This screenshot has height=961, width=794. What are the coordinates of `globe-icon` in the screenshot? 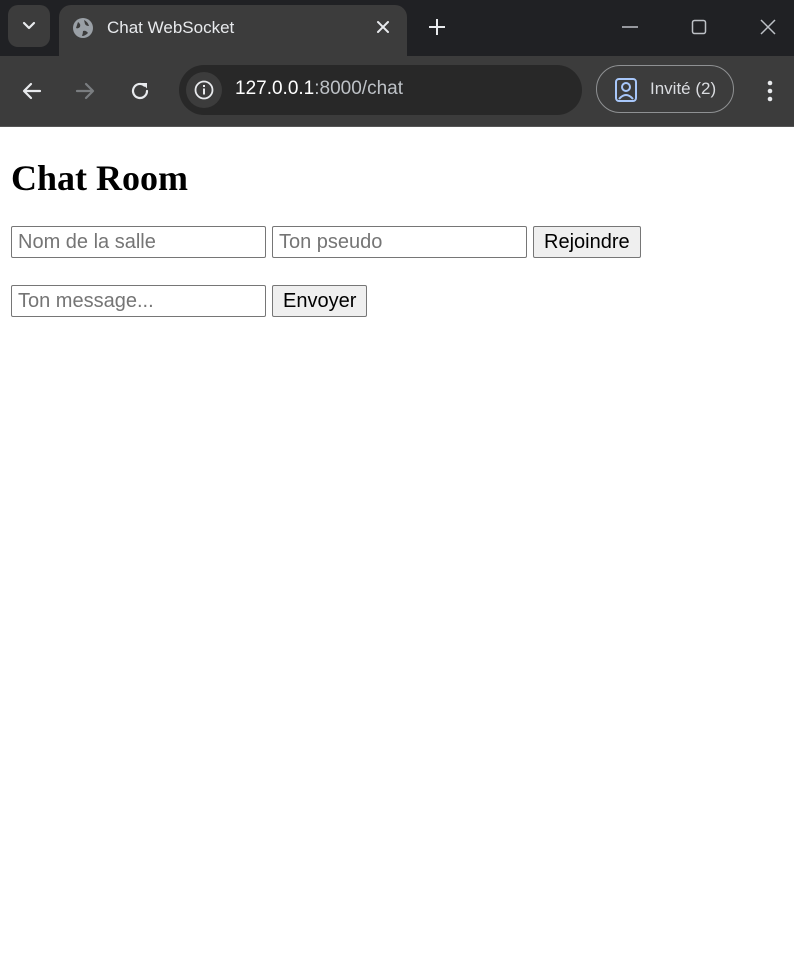 It's located at (83, 28).